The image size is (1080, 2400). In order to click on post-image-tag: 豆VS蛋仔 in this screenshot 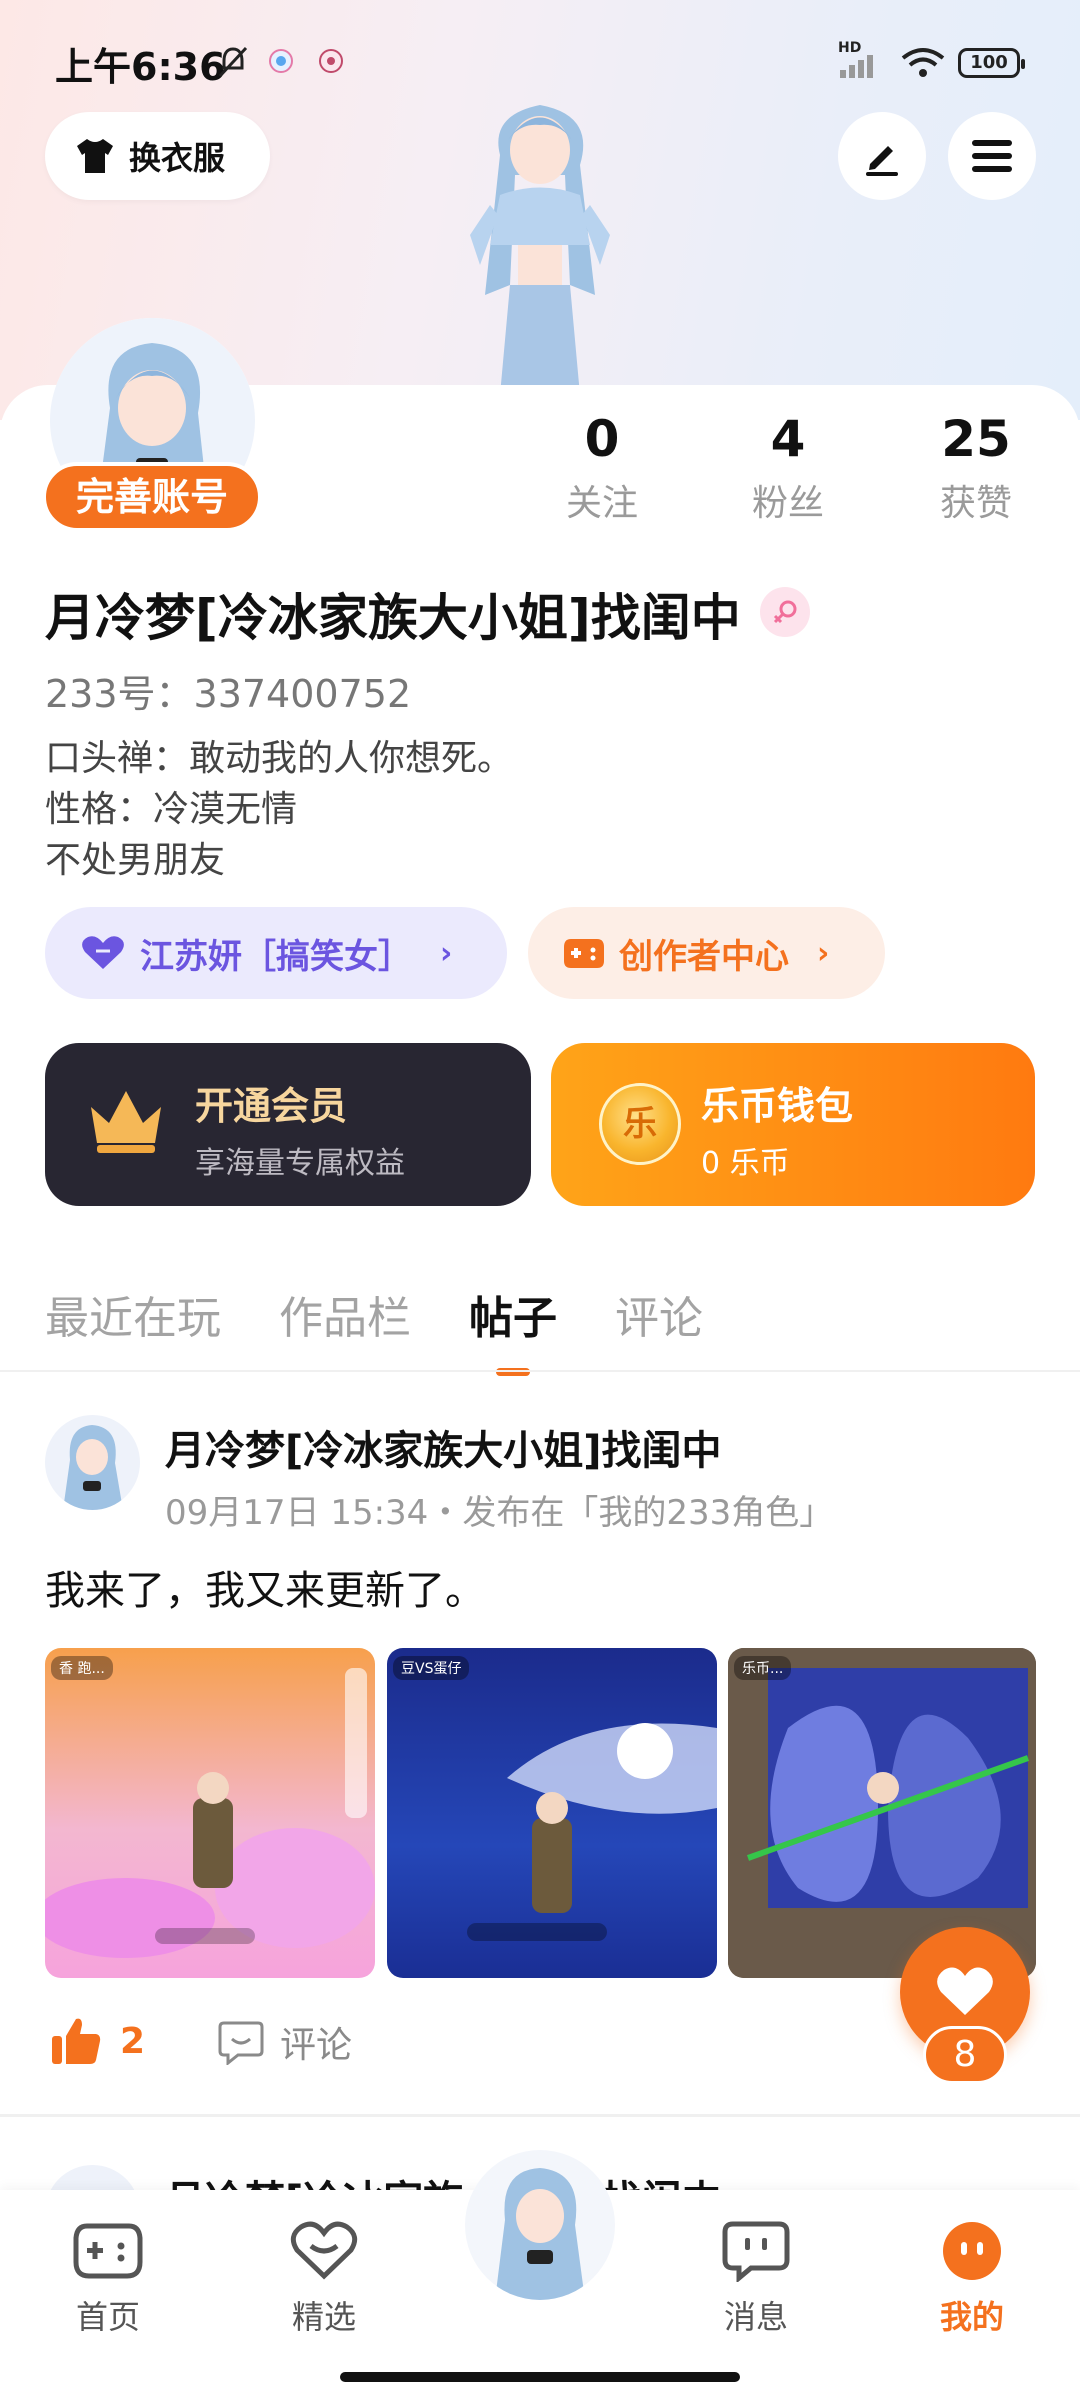, I will do `click(431, 1668)`.